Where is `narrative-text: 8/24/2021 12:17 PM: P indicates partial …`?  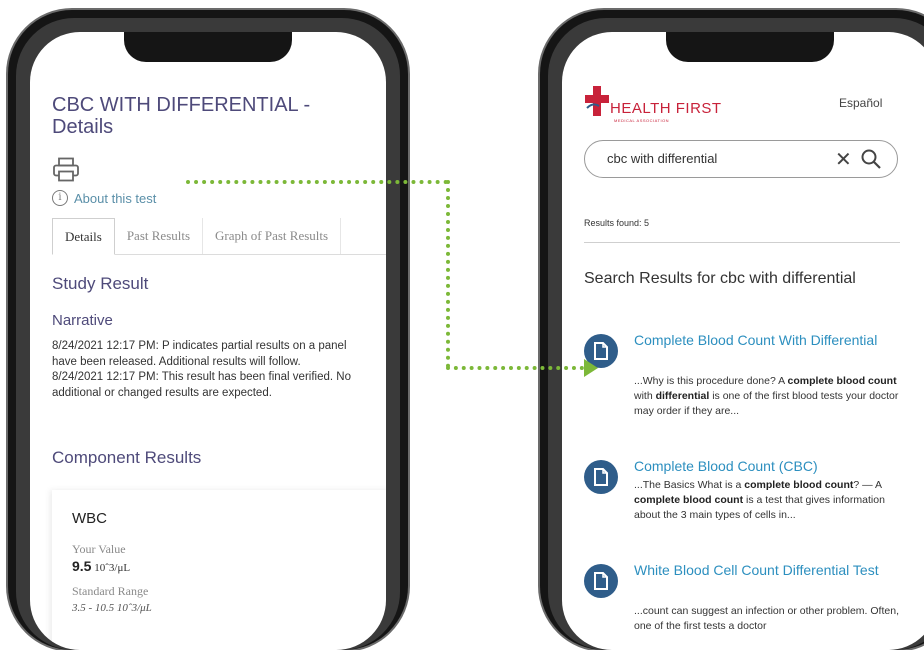 narrative-text: 8/24/2021 12:17 PM: P indicates partial … is located at coordinates (212, 370).